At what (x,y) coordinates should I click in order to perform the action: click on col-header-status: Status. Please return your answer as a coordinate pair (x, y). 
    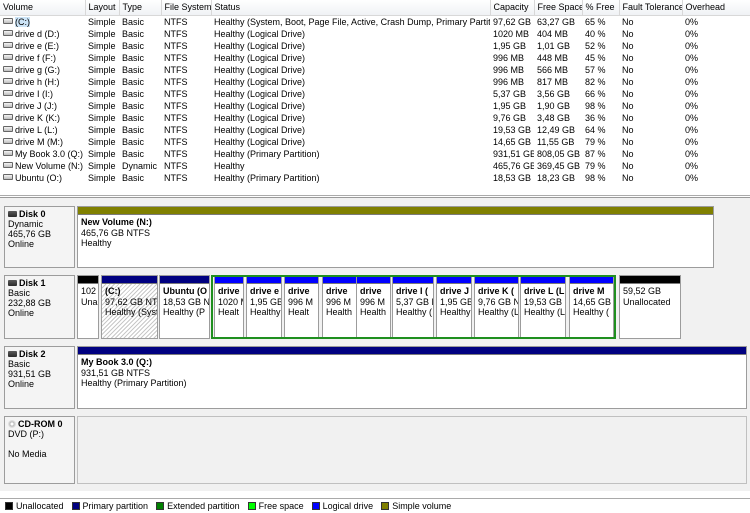
    Looking at the image, I should click on (351, 8).